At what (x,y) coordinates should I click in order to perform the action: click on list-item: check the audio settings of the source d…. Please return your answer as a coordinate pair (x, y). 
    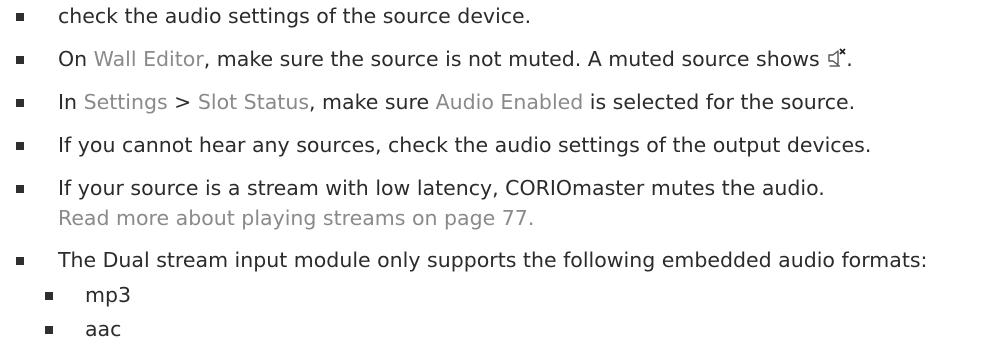
    Looking at the image, I should click on (274, 16).